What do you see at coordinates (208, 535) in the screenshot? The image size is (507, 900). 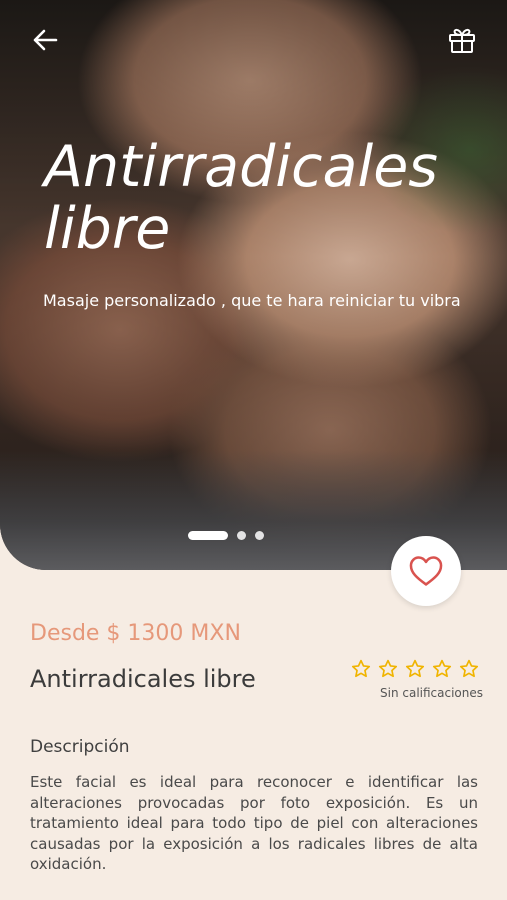 I see `carousel-dot-active` at bounding box center [208, 535].